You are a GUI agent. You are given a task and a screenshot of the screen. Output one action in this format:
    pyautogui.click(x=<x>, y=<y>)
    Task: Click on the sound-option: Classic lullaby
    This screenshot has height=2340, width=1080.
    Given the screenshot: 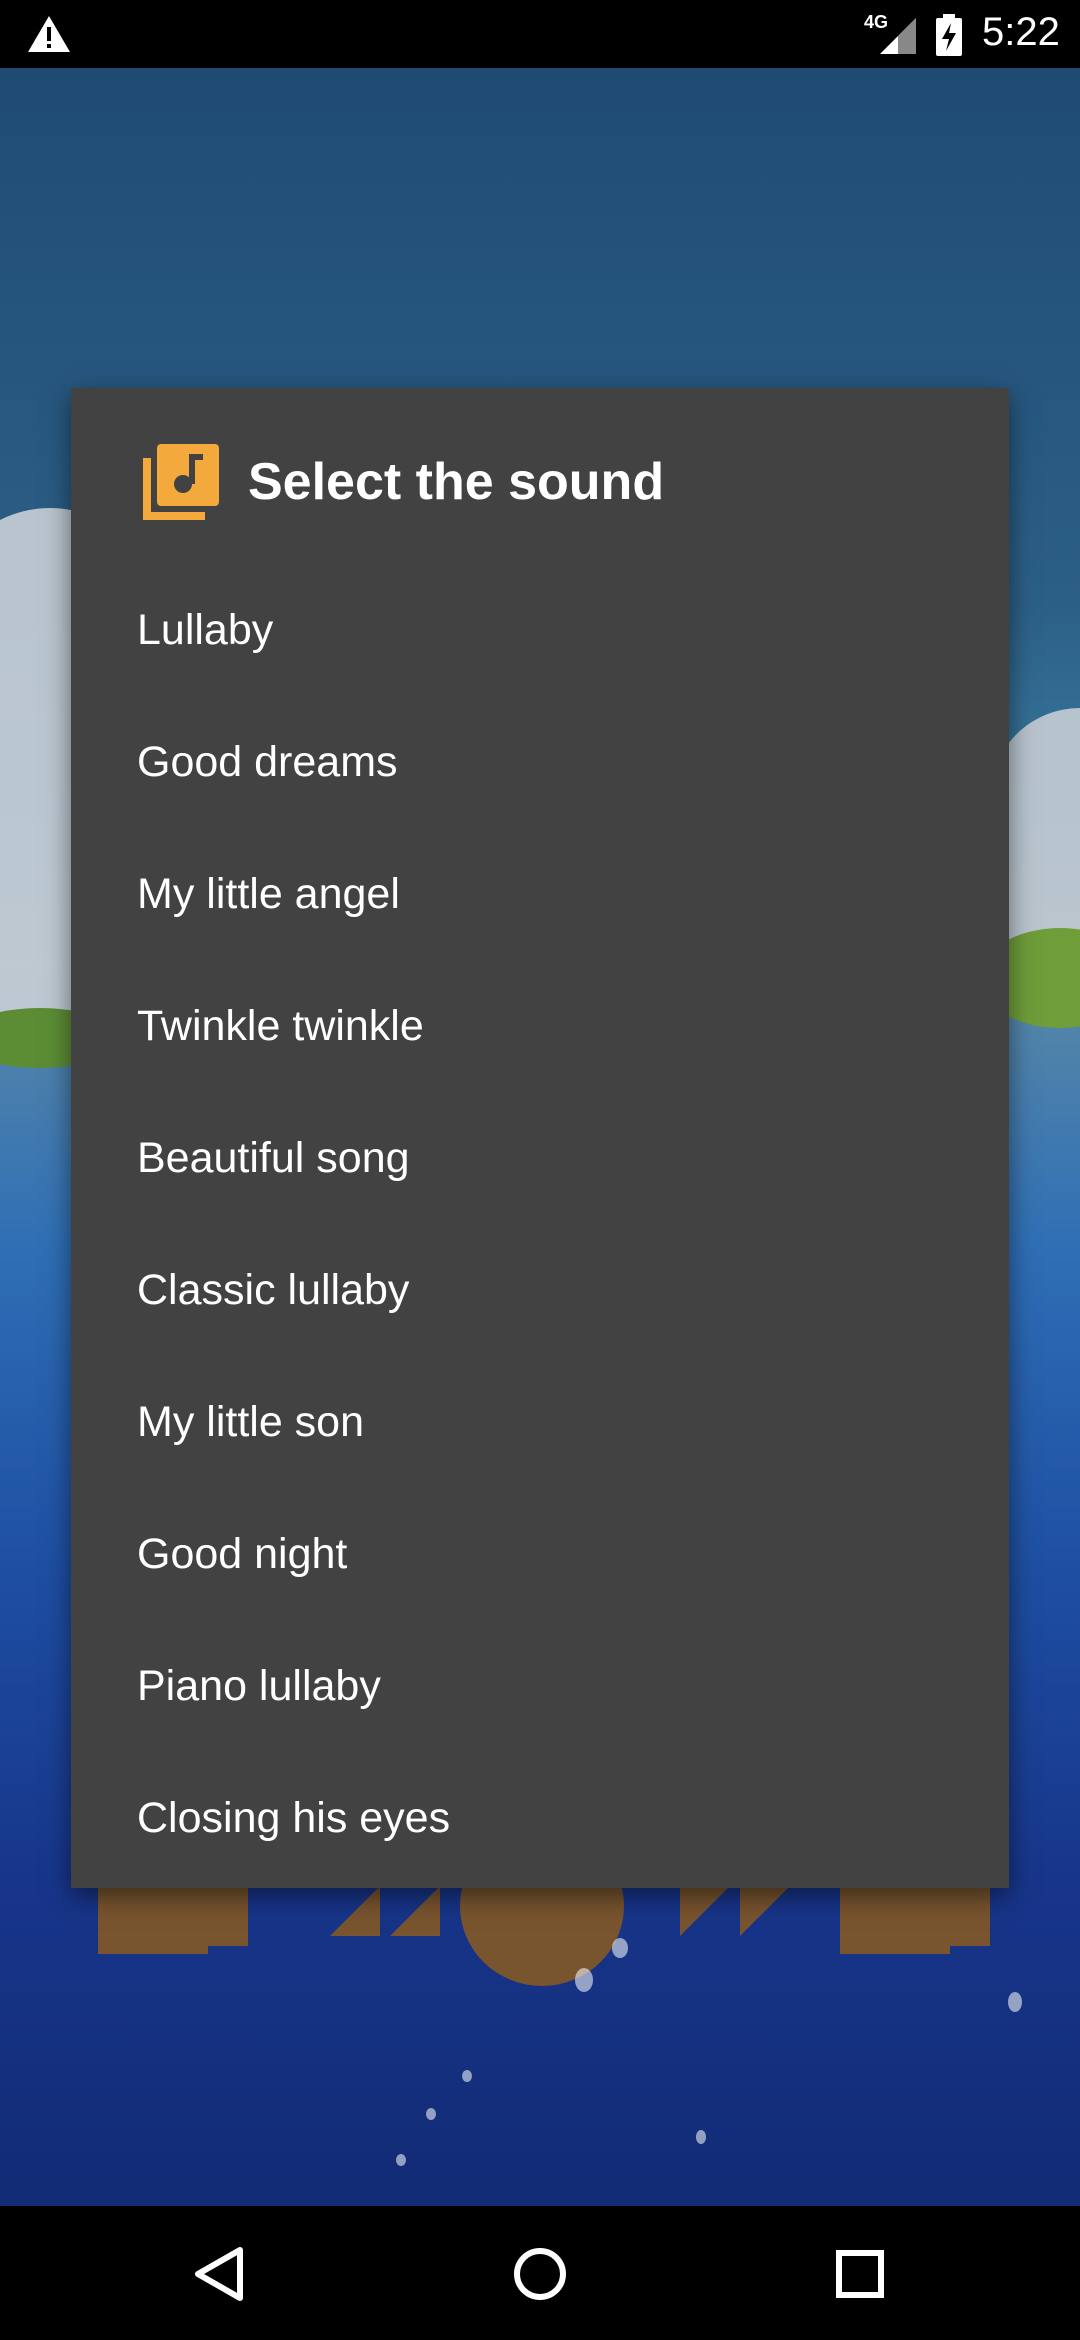 What is the action you would take?
    pyautogui.click(x=540, y=1290)
    